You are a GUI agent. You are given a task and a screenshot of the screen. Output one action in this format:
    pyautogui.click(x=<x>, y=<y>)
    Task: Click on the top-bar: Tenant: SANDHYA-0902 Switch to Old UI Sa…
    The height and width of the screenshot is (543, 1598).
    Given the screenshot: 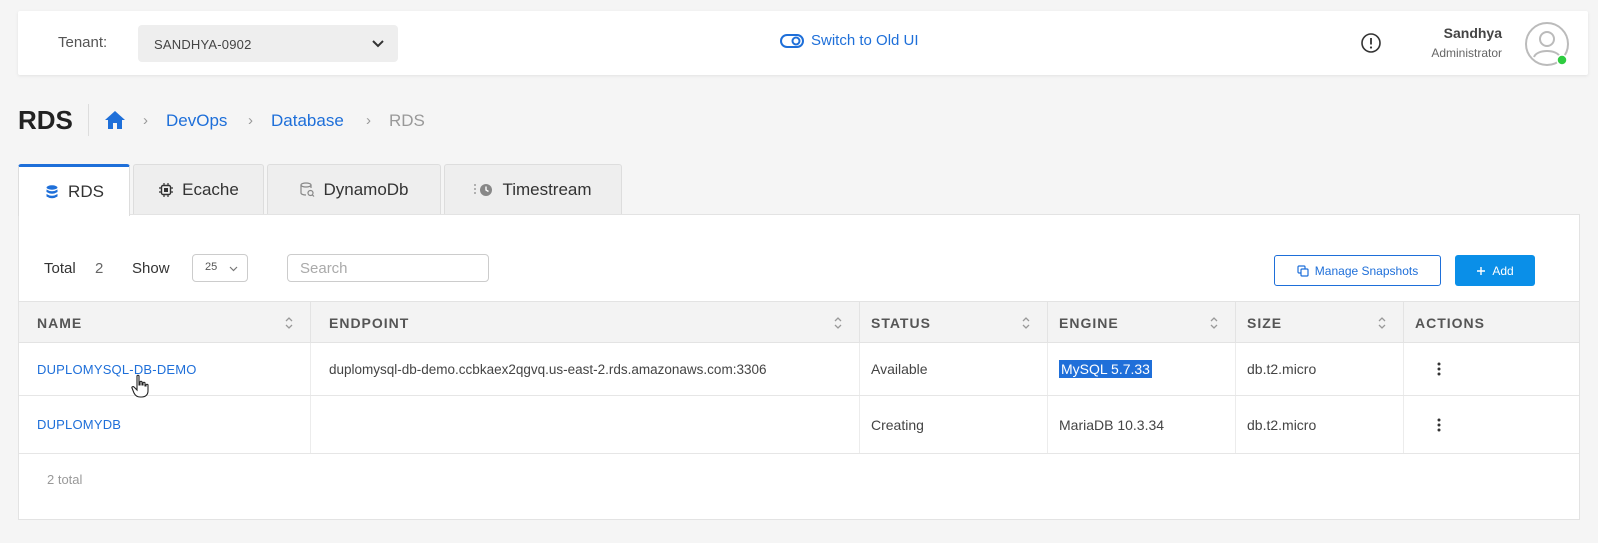 What is the action you would take?
    pyautogui.click(x=803, y=43)
    